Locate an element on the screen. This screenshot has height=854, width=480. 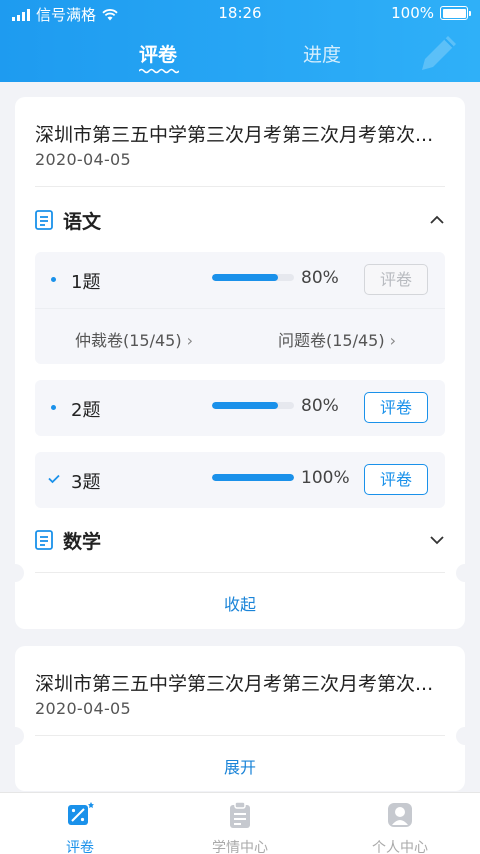
status-bar: 信号满格 18:26 100% is located at coordinates (240, 14).